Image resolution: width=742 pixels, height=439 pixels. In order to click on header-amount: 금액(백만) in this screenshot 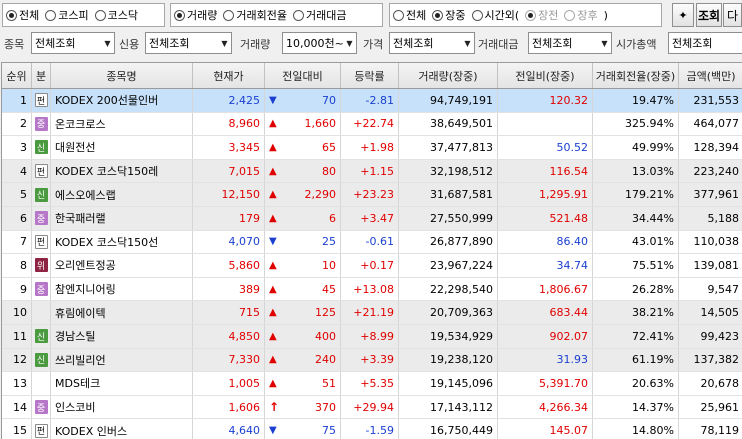, I will do `click(710, 75)`.